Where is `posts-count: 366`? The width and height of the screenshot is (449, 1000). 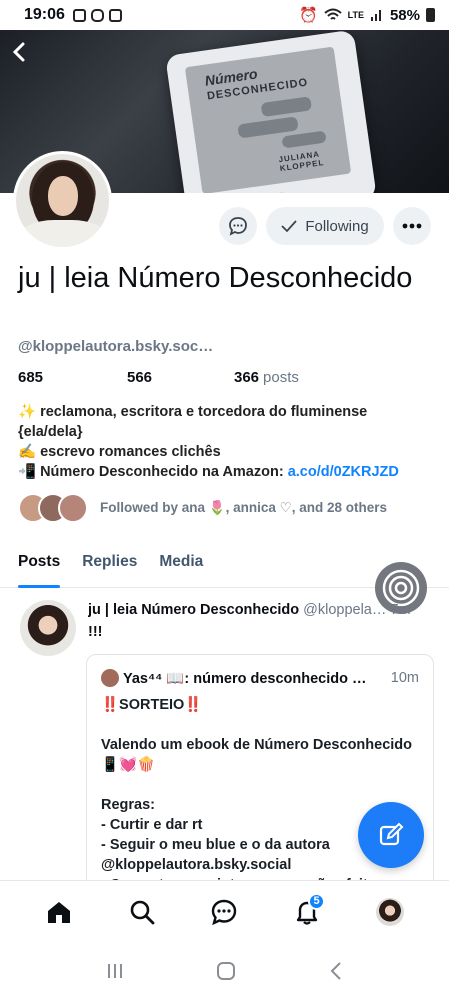 posts-count: 366 is located at coordinates (247, 377).